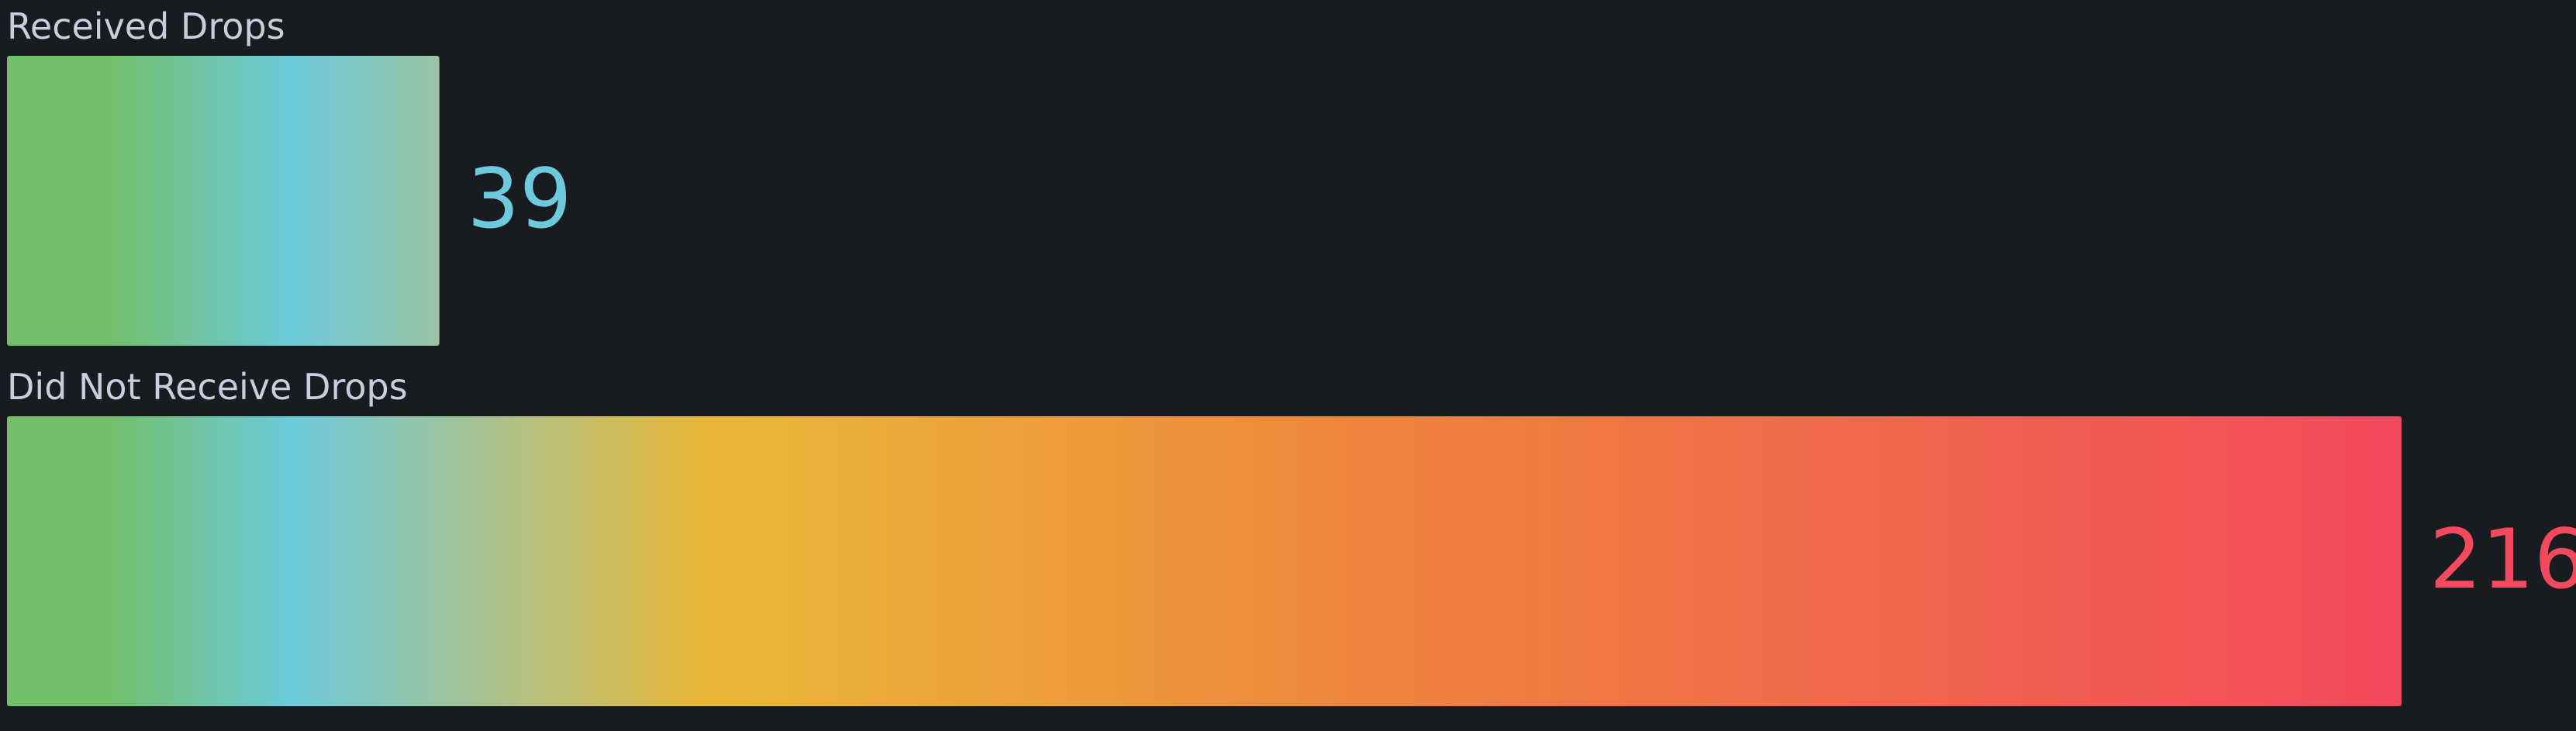  I want to click on bar-value-did-not-receive-drops: 216, so click(2502, 559).